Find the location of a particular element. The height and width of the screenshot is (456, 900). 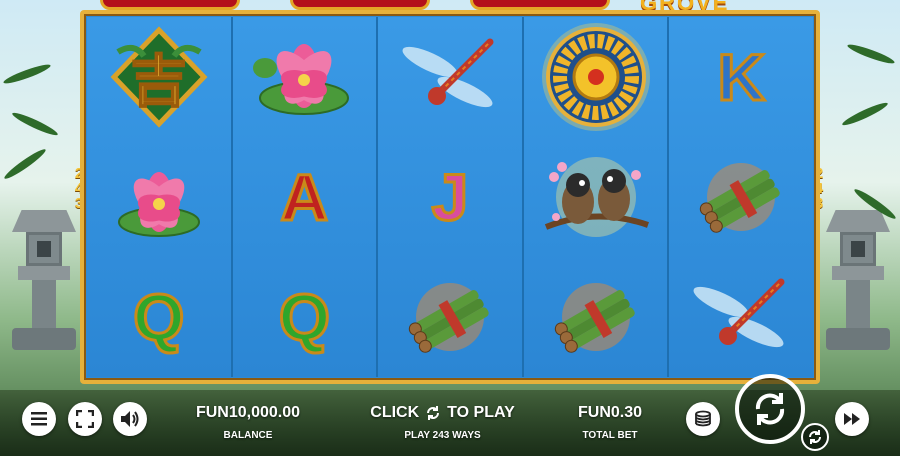

autoplay-icon is located at coordinates (815, 437).